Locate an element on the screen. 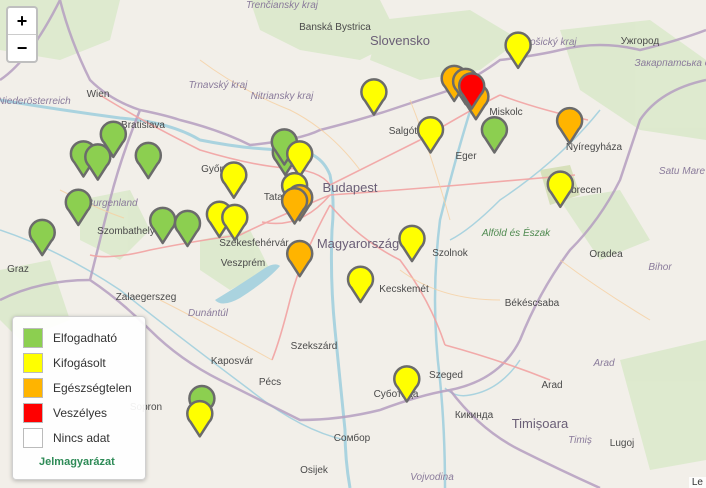  map-label: Vojvodina is located at coordinates (432, 477).